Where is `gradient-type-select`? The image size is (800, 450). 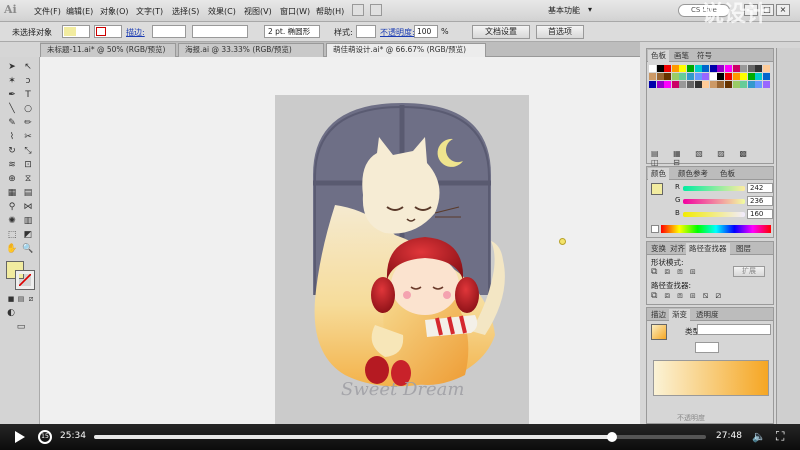
gradient-type-select is located at coordinates (734, 329).